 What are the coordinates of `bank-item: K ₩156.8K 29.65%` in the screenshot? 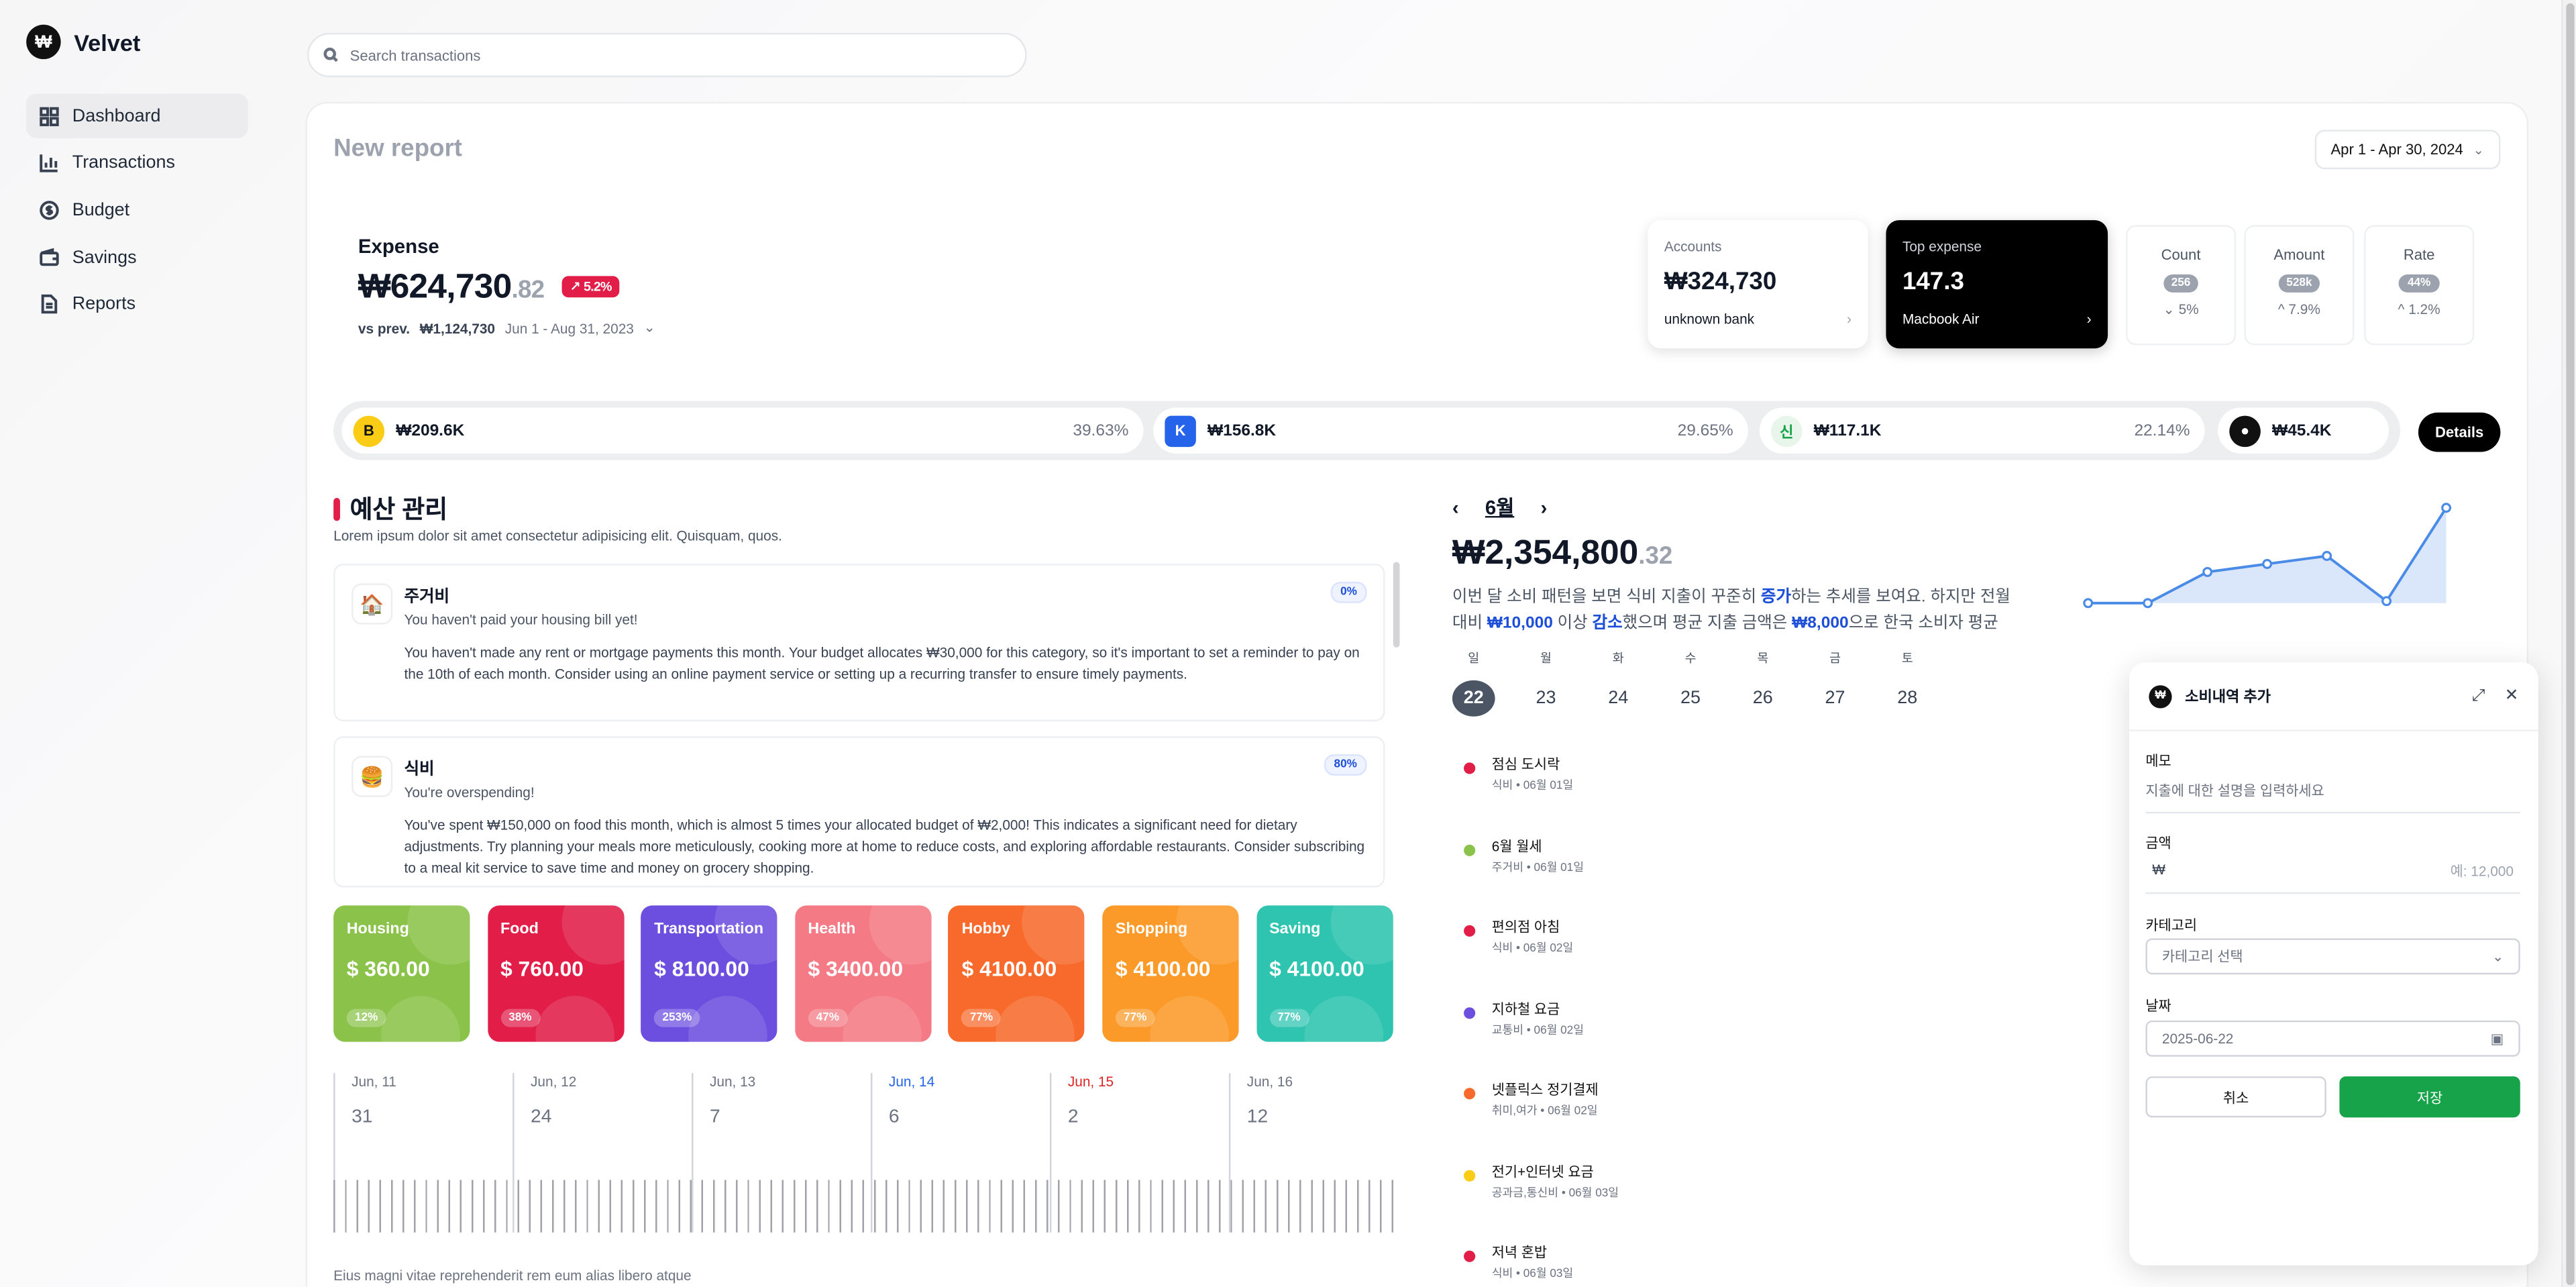 It's located at (1450, 430).